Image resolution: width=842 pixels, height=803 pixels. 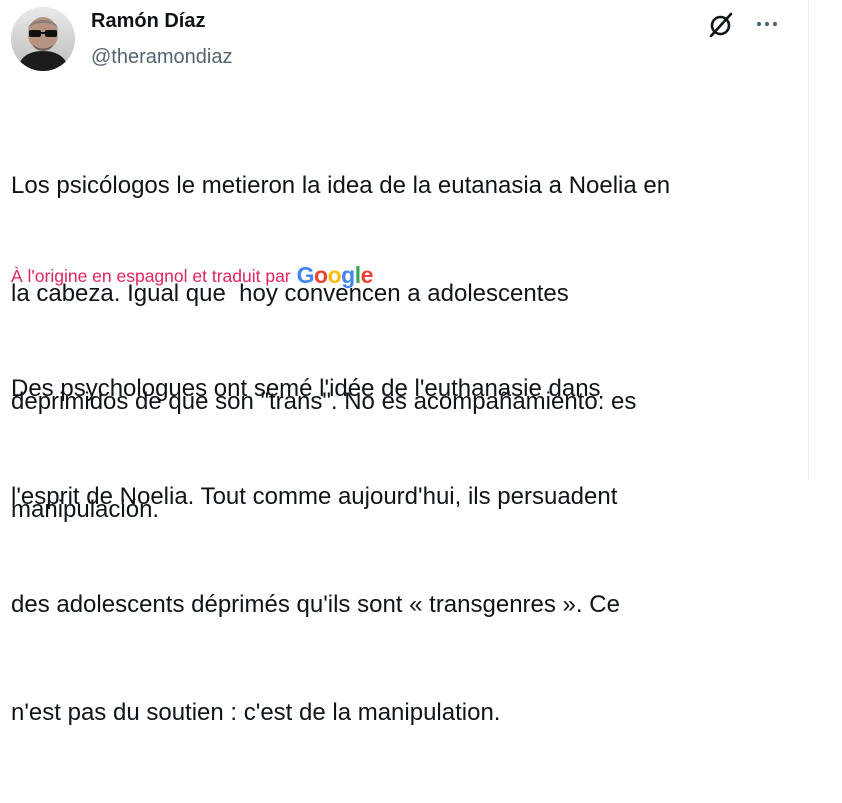 What do you see at coordinates (148, 21) in the screenshot?
I see `author-name: Ramón Díaz` at bounding box center [148, 21].